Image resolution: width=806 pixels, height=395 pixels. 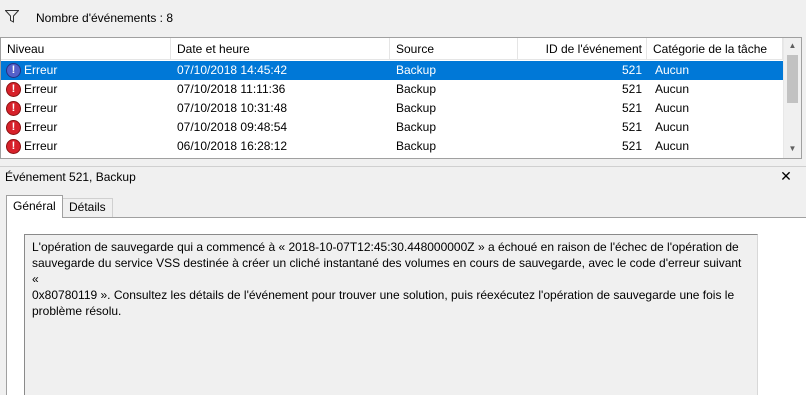 I want to click on column-header-datetime: Date et heure, so click(x=280, y=49).